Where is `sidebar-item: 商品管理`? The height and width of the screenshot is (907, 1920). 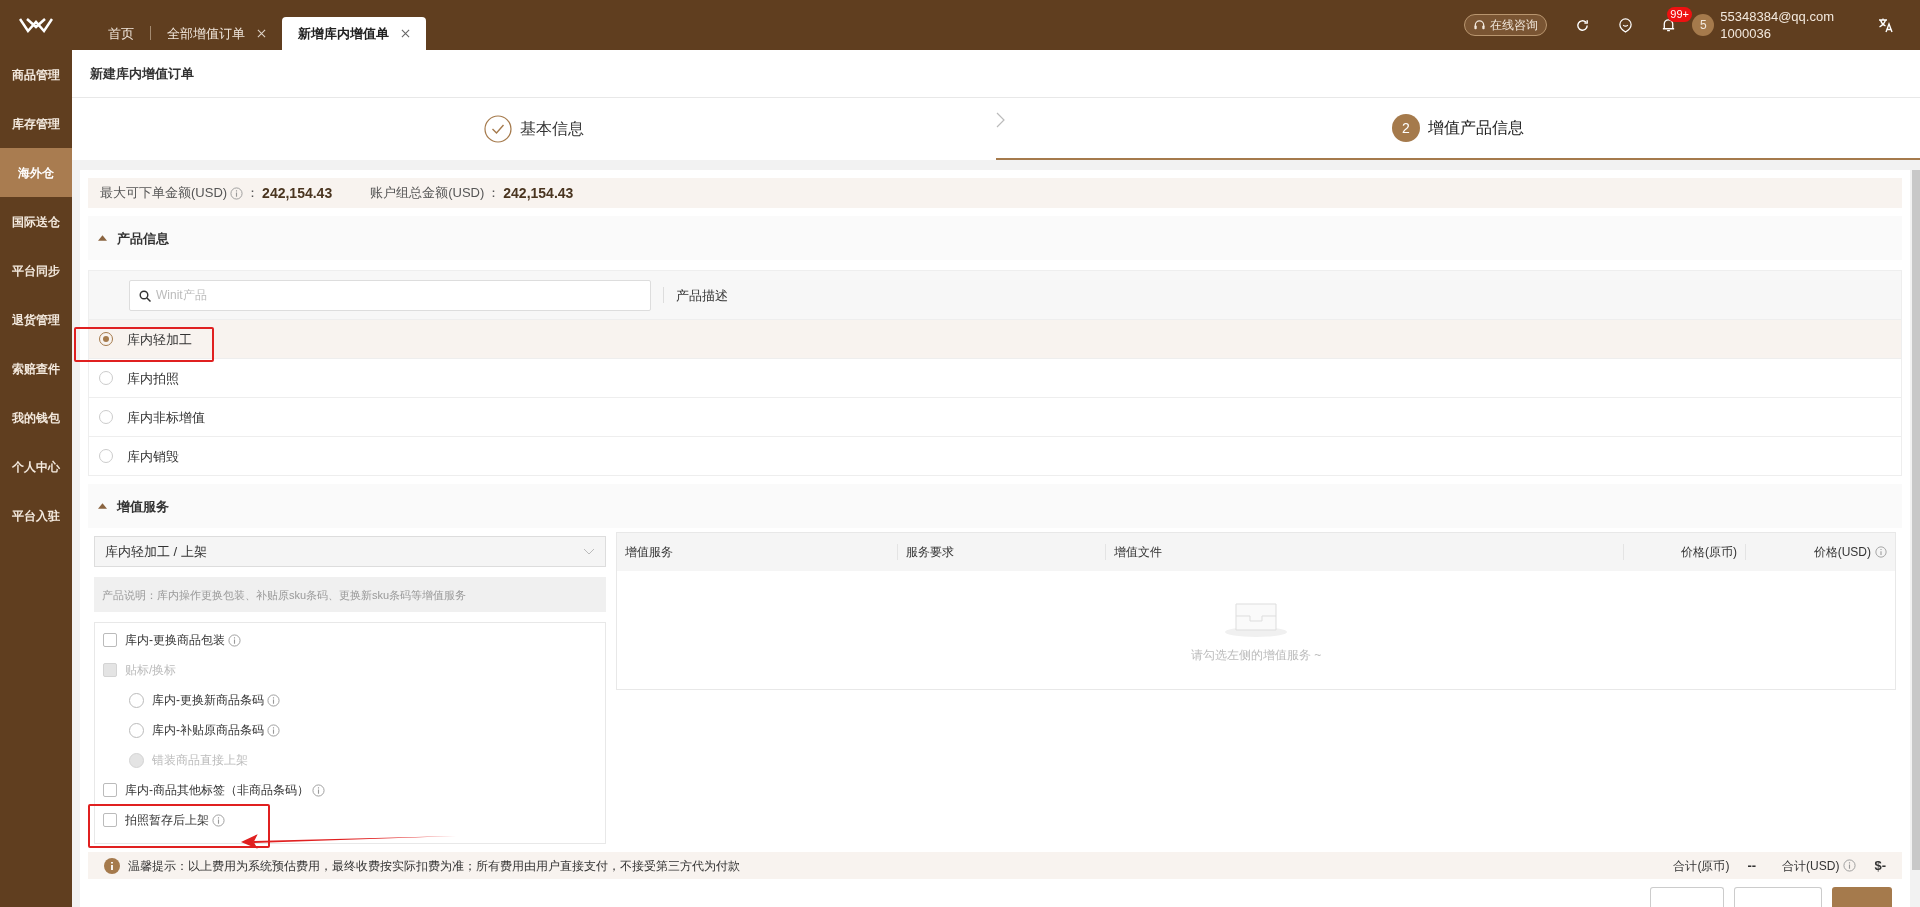 sidebar-item: 商品管理 is located at coordinates (36, 74).